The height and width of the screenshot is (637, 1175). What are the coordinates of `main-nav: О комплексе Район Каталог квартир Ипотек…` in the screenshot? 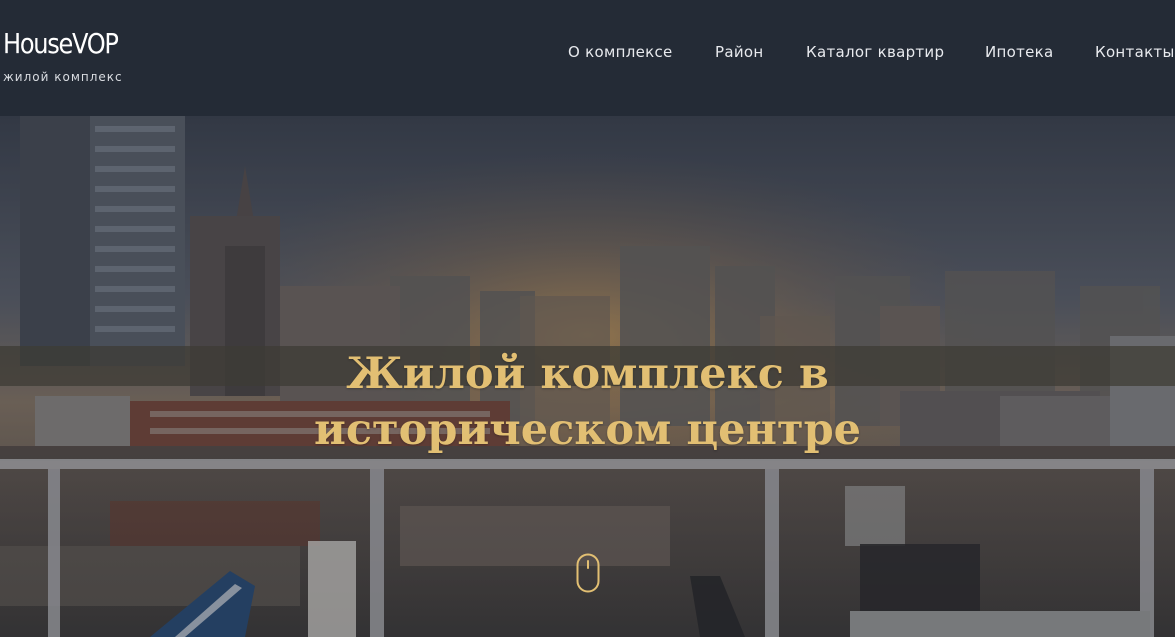 It's located at (587, 53).